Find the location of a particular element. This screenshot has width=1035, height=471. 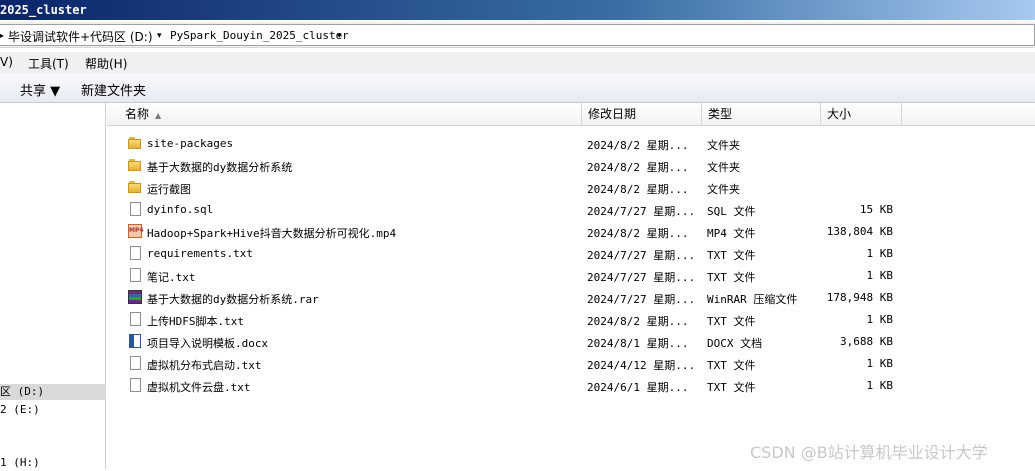

window-titlebar: 2025_cluster is located at coordinates (517, 10).